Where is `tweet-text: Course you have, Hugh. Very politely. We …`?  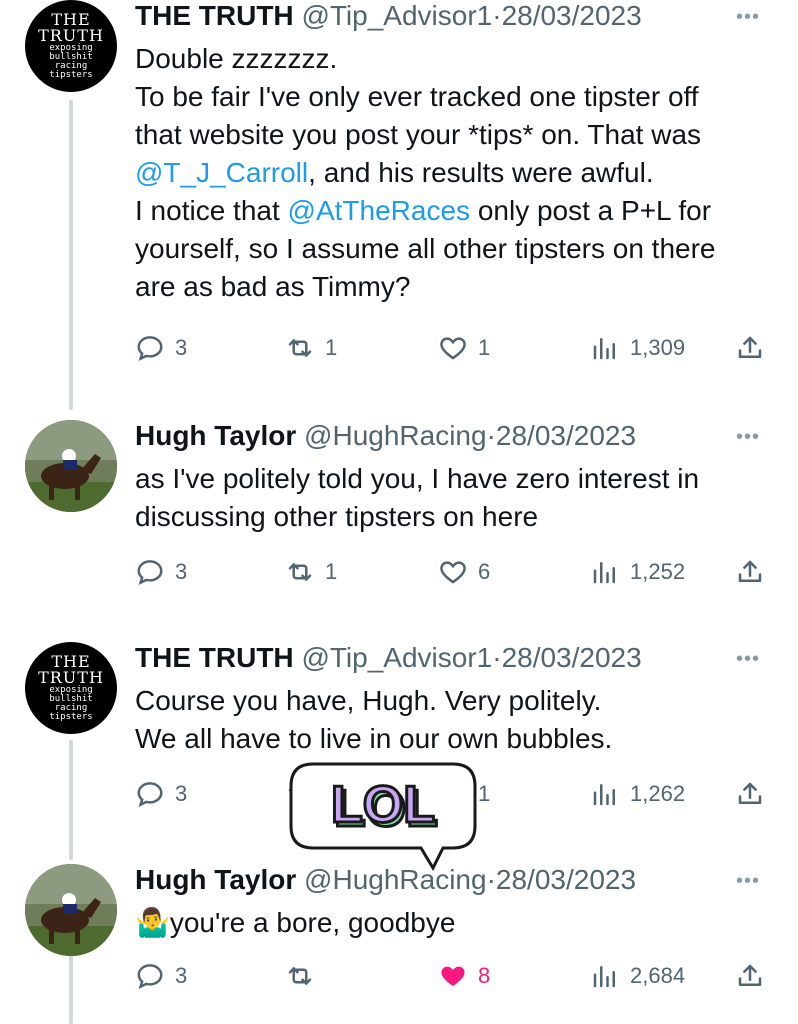 tweet-text: Course you have, Hugh. Very politely. We … is located at coordinates (460, 720).